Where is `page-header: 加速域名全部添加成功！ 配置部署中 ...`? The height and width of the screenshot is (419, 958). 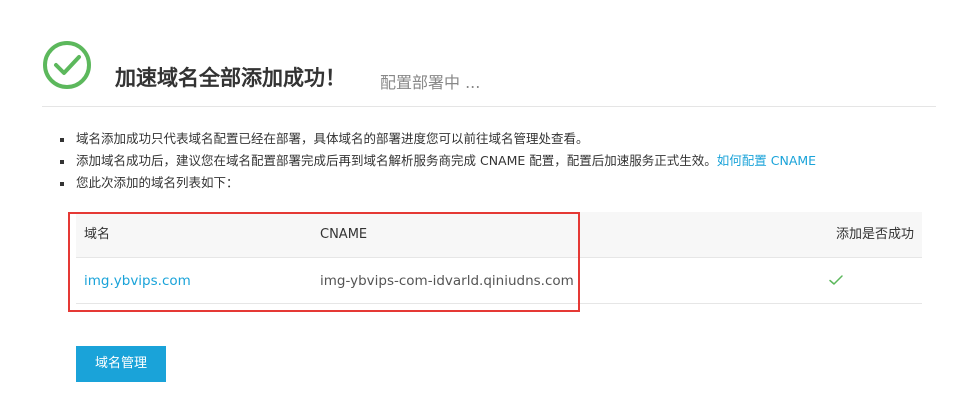
page-header: 加速域名全部添加成功！ 配置部署中 ... is located at coordinates (489, 73).